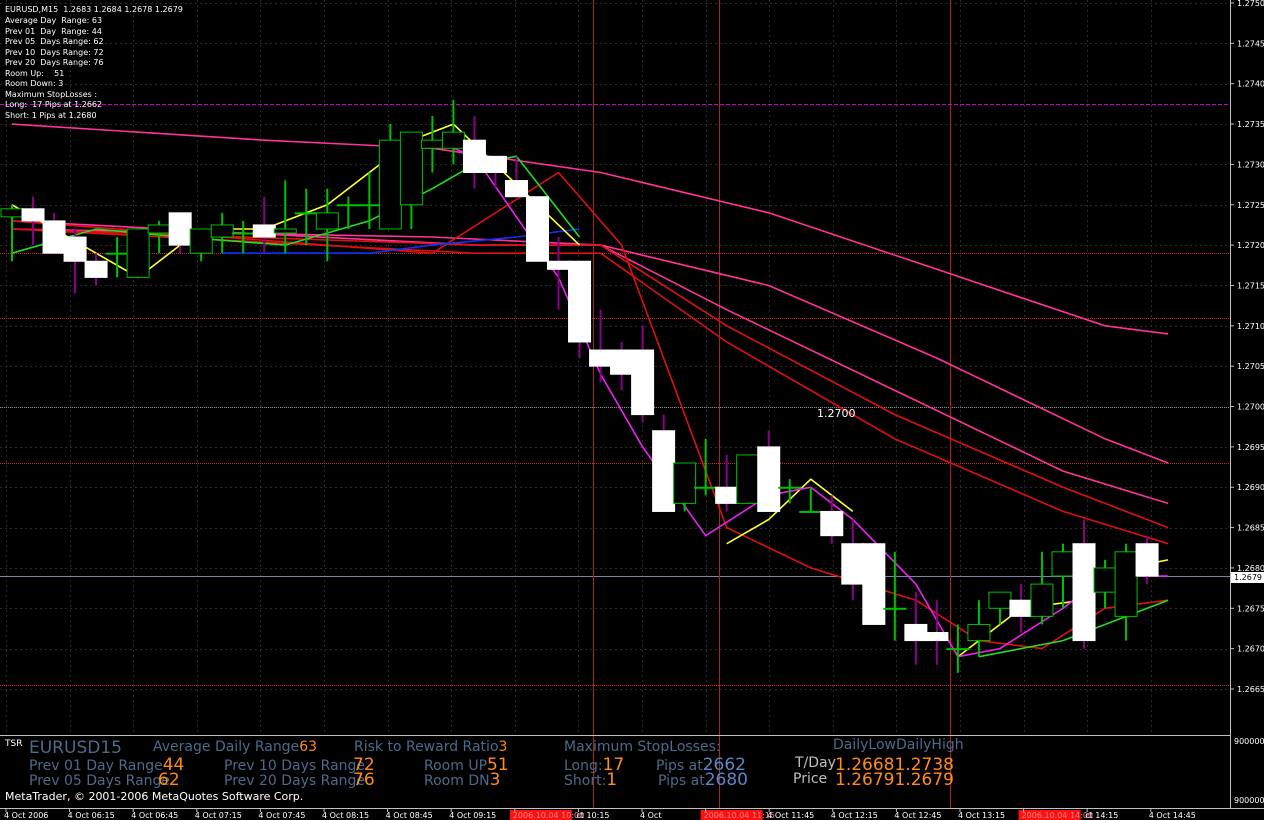 The height and width of the screenshot is (820, 1264). What do you see at coordinates (790, 815) in the screenshot?
I see `x-tick-label: 4 Oct 11:45` at bounding box center [790, 815].